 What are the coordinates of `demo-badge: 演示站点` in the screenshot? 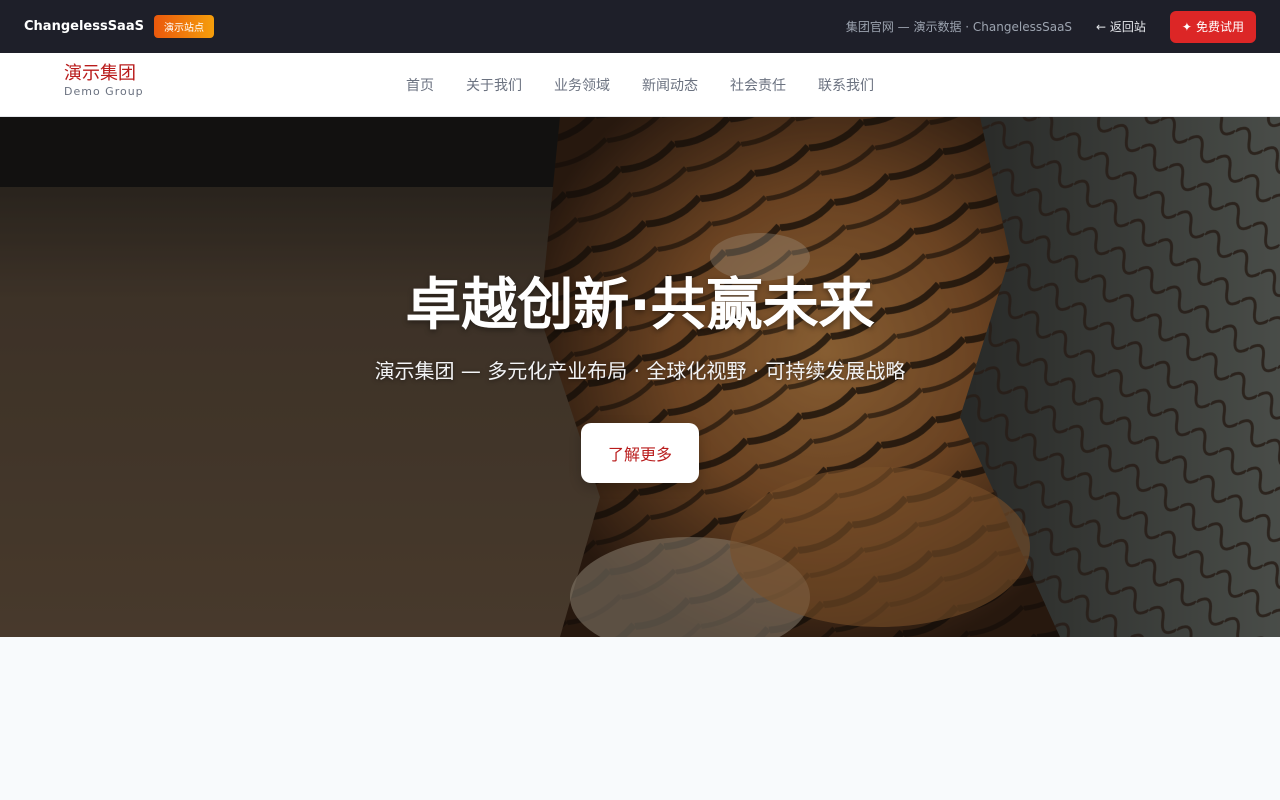 It's located at (183, 26).